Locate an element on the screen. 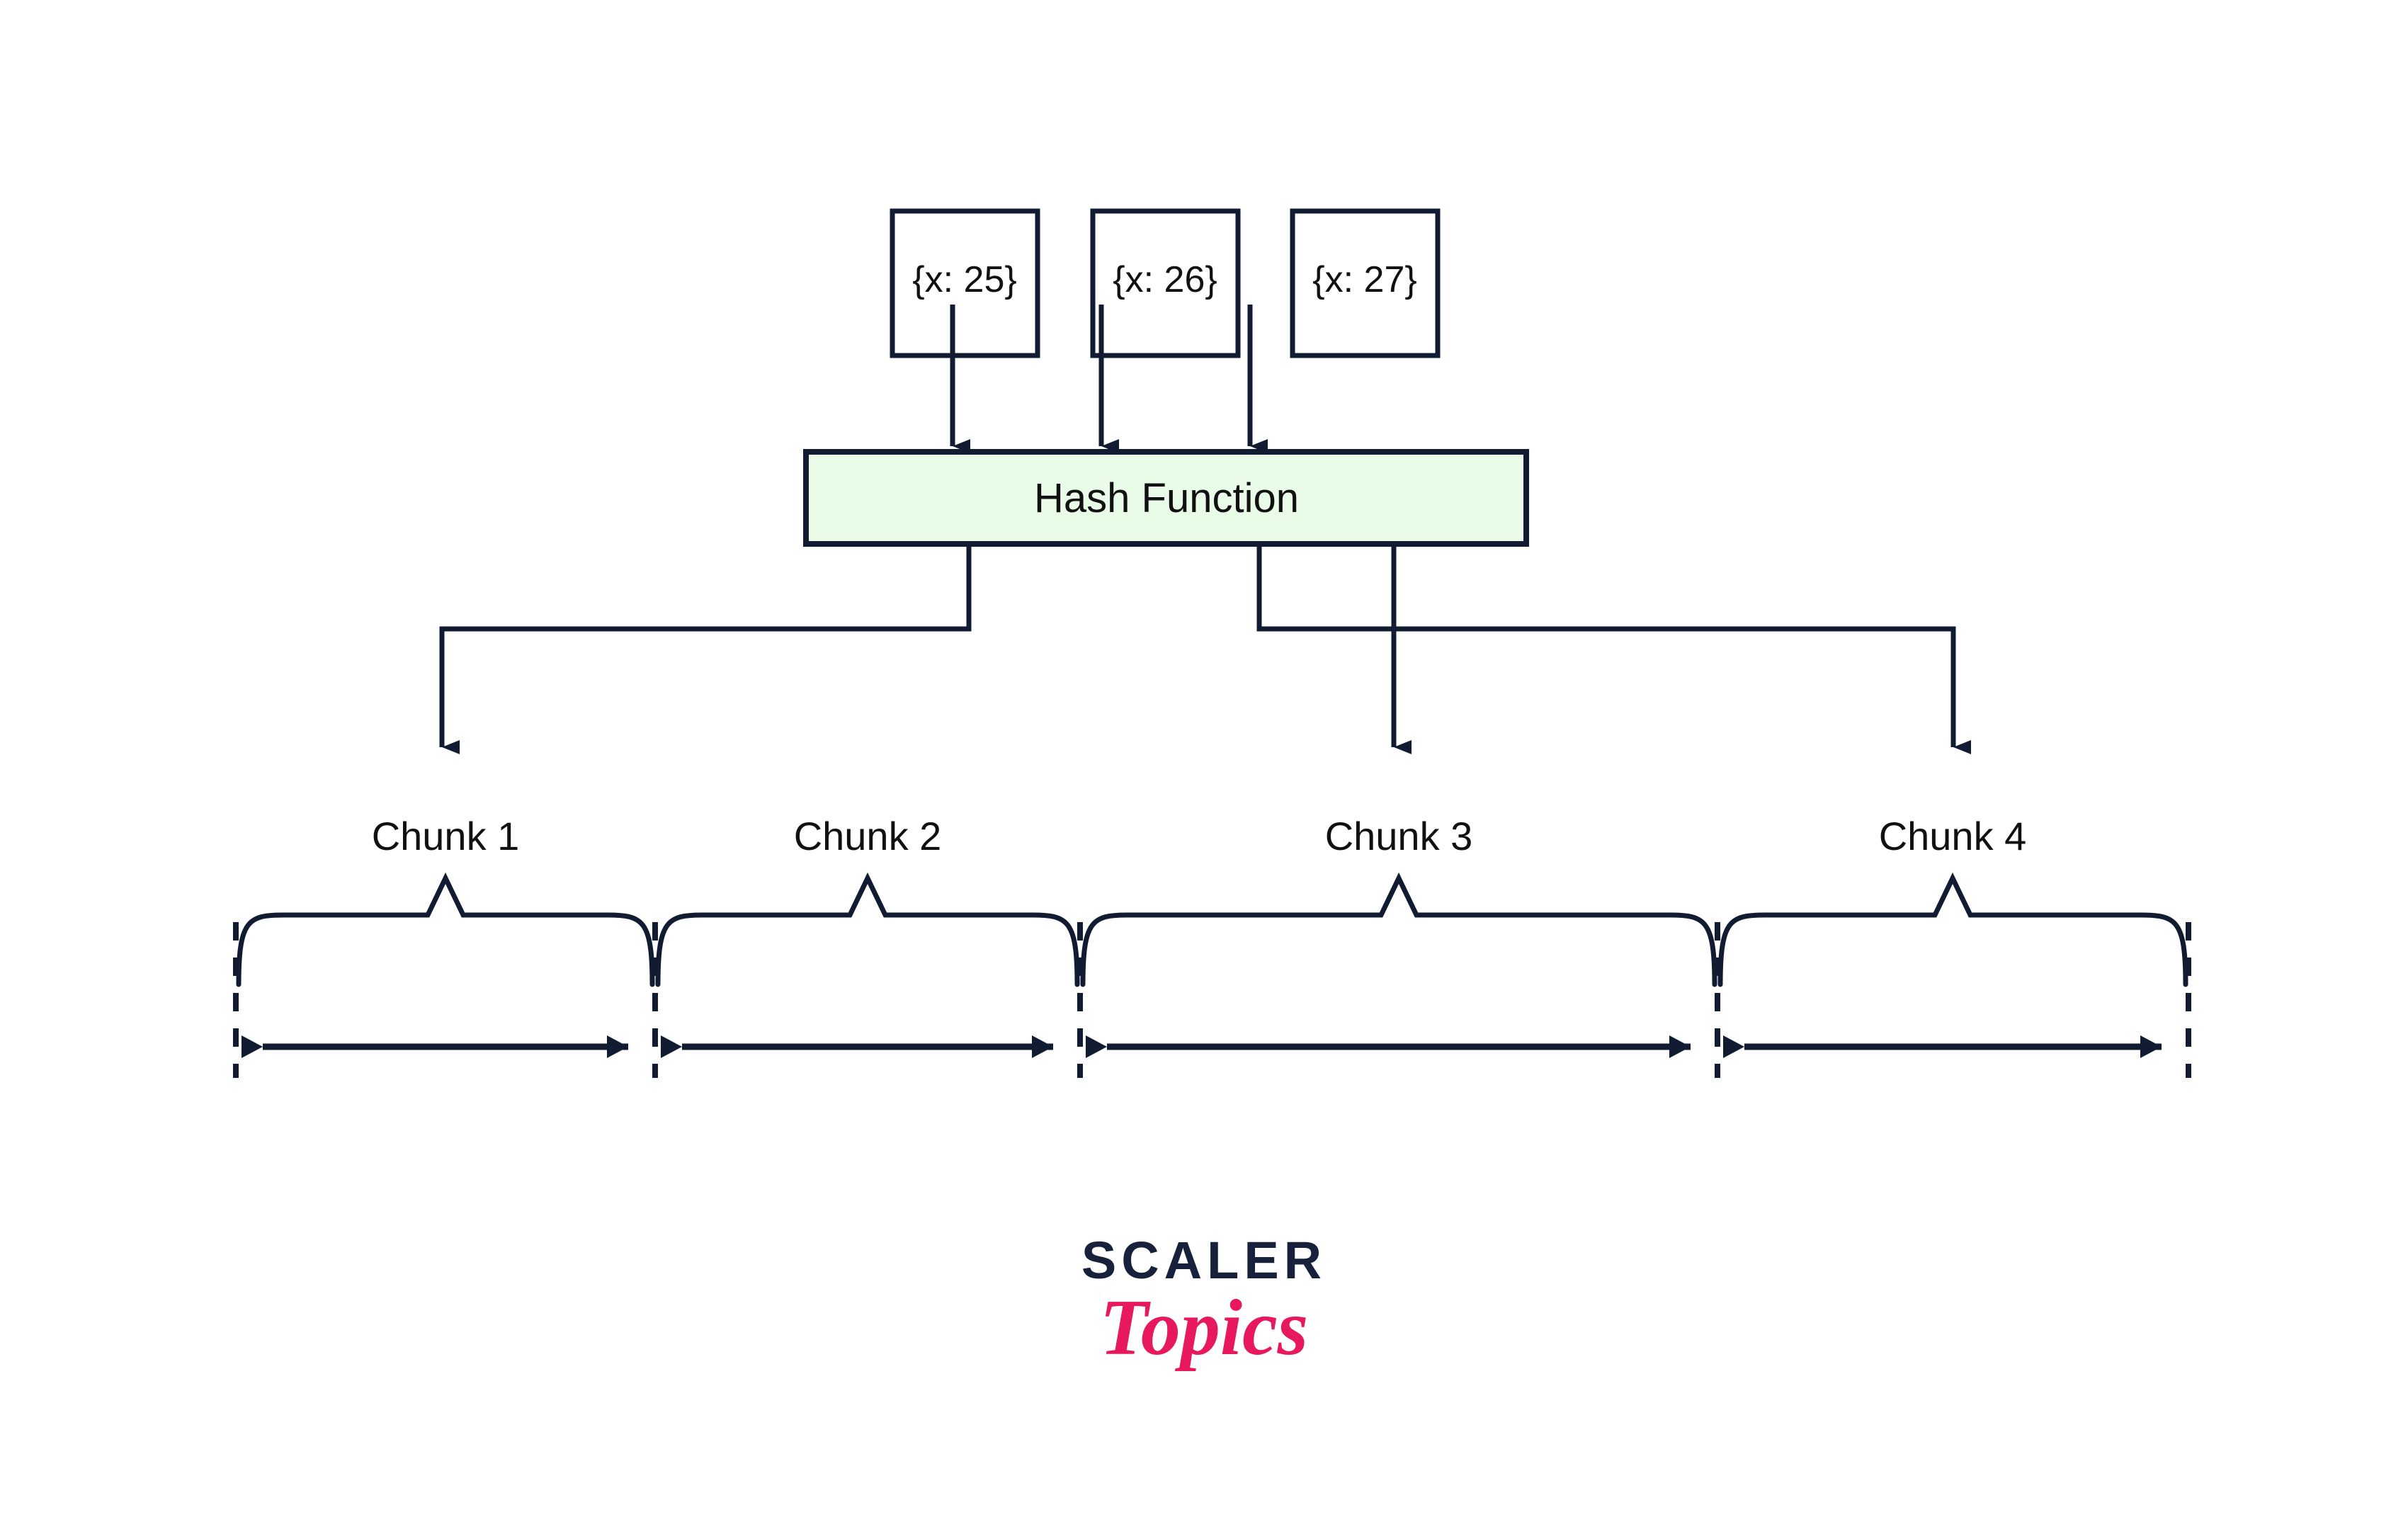 The height and width of the screenshot is (1534, 2408). input-box-3-label: {x: 27} is located at coordinates (1364, 279).